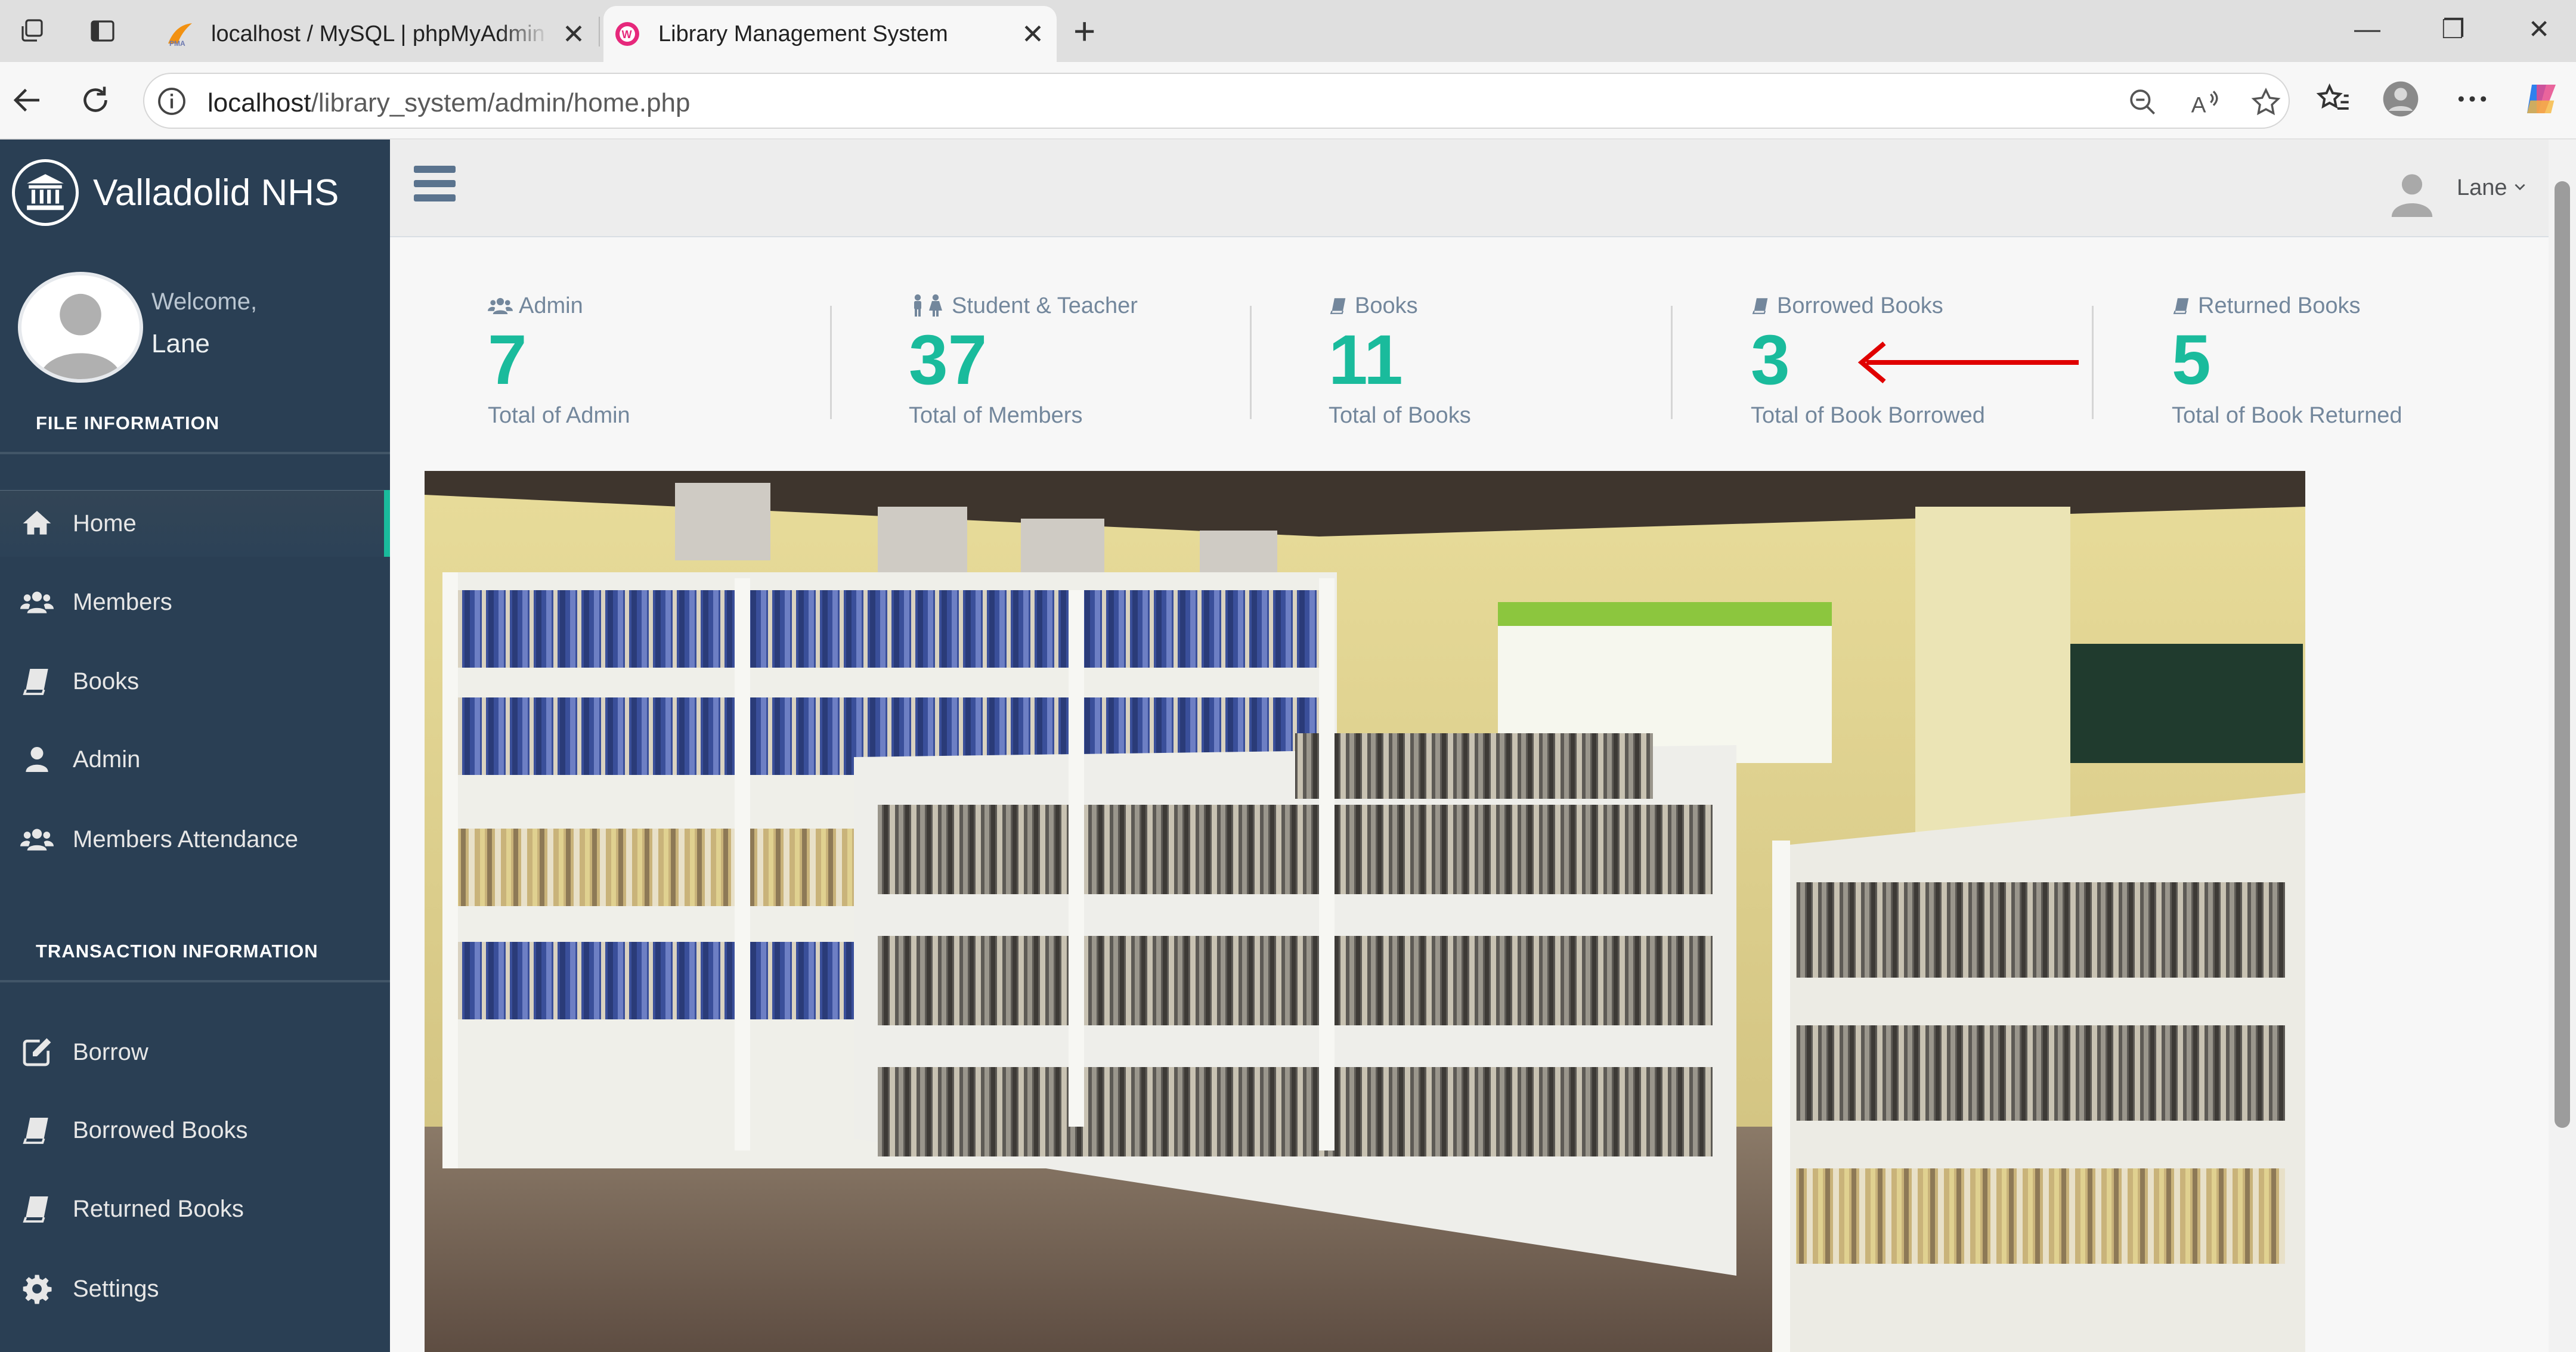  What do you see at coordinates (105, 523) in the screenshot?
I see `sidebar-item-label: Home` at bounding box center [105, 523].